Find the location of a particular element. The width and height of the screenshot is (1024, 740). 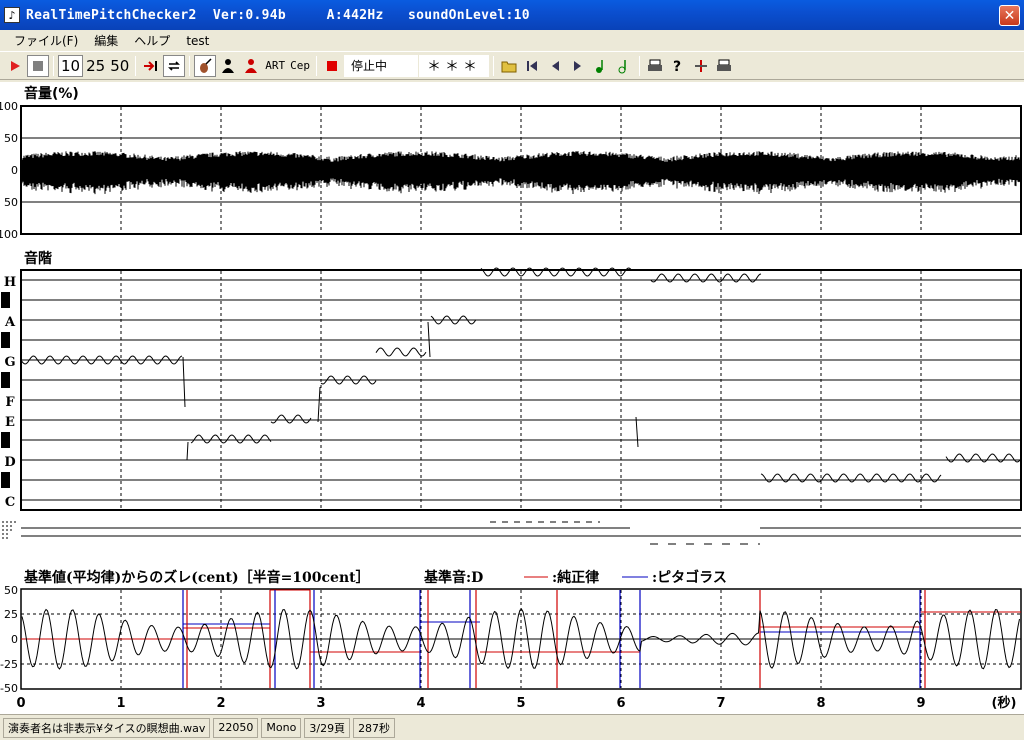

music-note-outline-icon is located at coordinates (622, 66).